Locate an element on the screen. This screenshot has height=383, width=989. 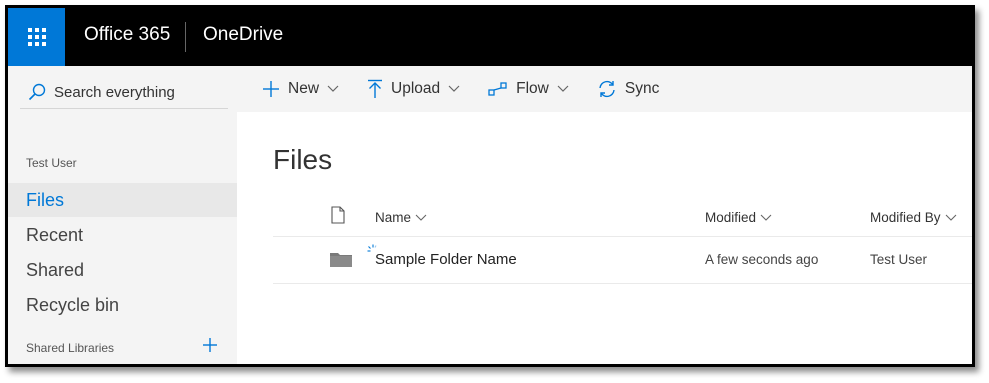
list-header: Name Modified Modified By is located at coordinates (622, 217).